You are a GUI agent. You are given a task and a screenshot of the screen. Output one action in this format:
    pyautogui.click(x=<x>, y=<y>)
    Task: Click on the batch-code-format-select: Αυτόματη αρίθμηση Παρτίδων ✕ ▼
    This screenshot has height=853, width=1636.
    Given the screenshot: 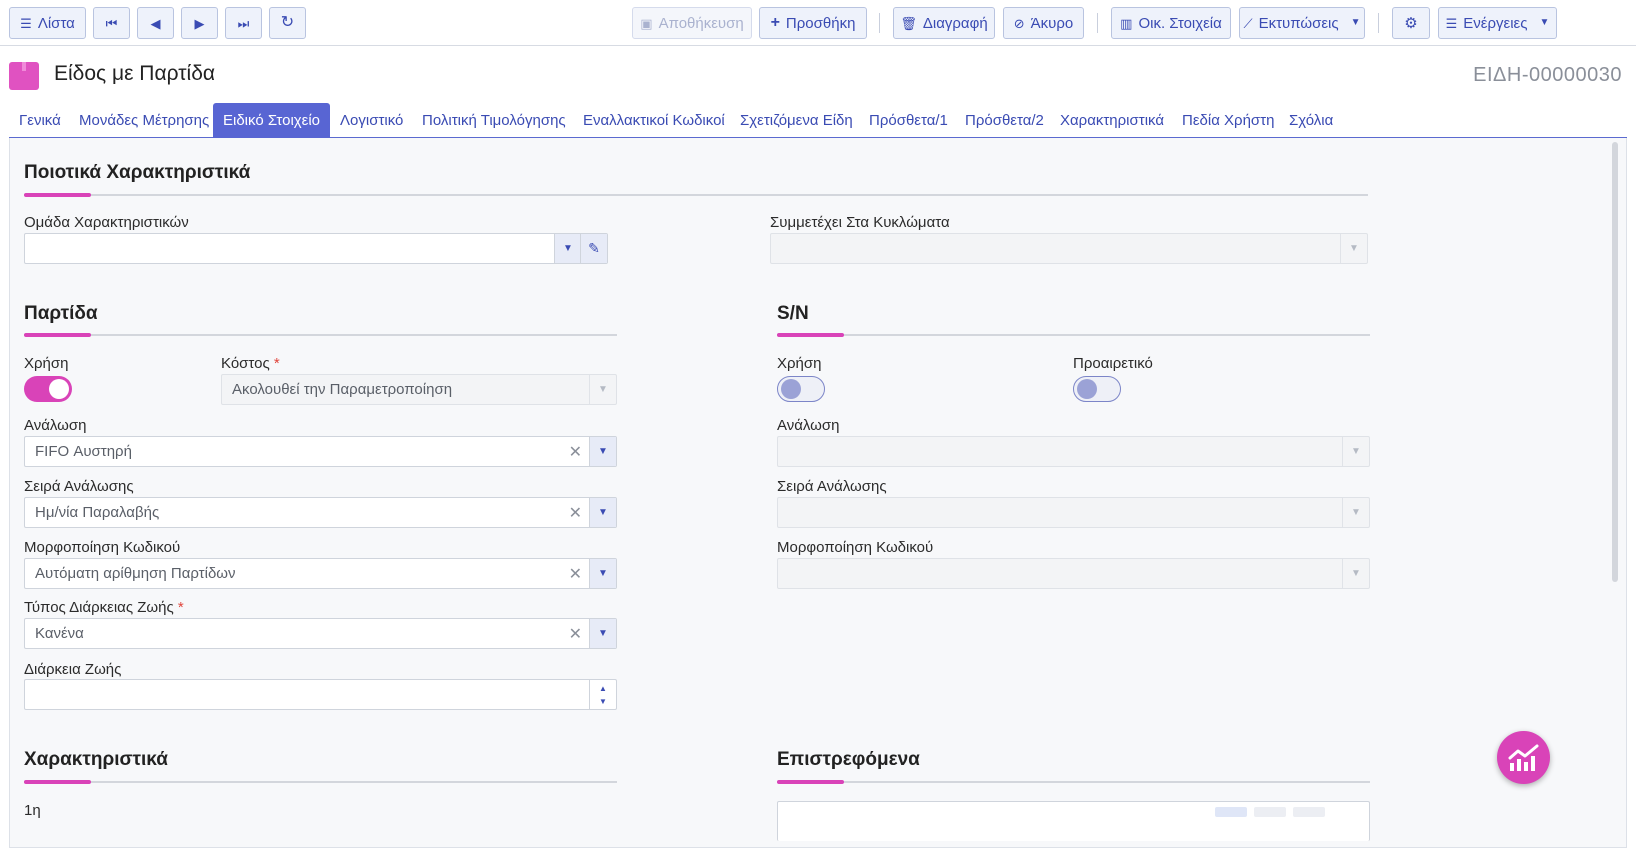 What is the action you would take?
    pyautogui.click(x=320, y=573)
    